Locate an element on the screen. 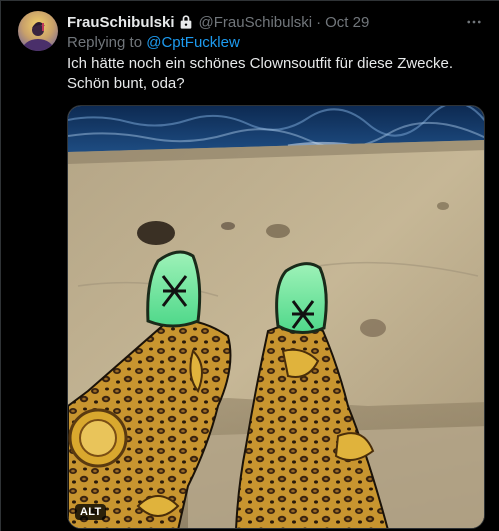  display-name: FrauSchibulski is located at coordinates (121, 22).